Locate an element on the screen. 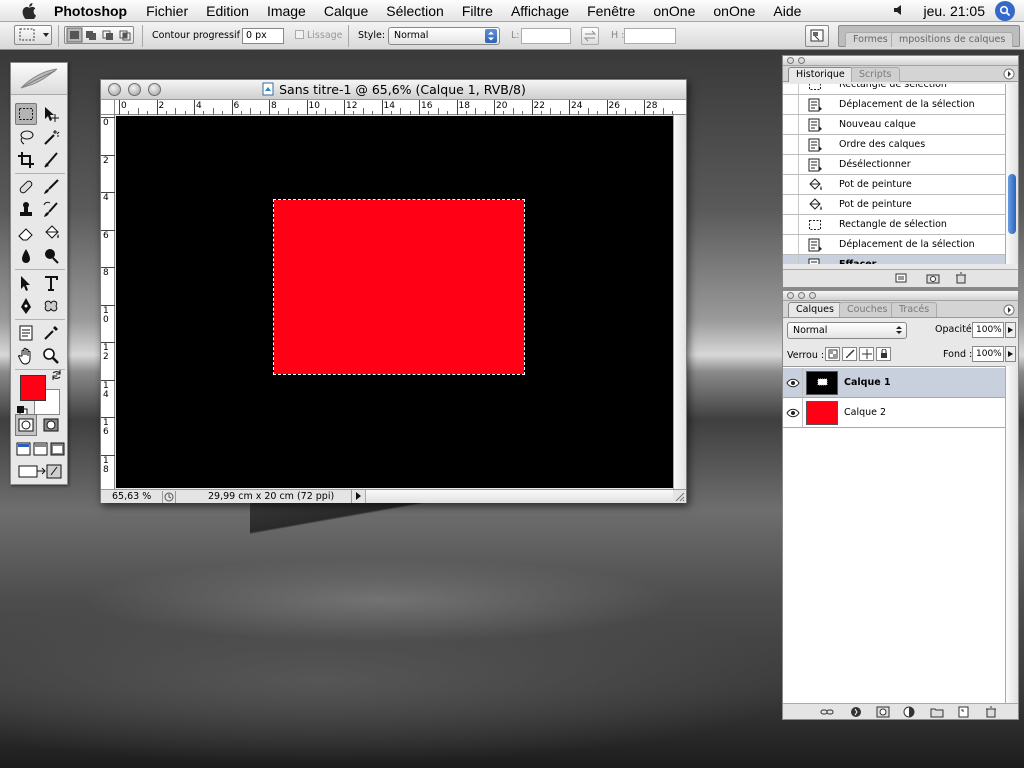 The height and width of the screenshot is (768, 1024). menu-affichage: Affichage is located at coordinates (540, 11).